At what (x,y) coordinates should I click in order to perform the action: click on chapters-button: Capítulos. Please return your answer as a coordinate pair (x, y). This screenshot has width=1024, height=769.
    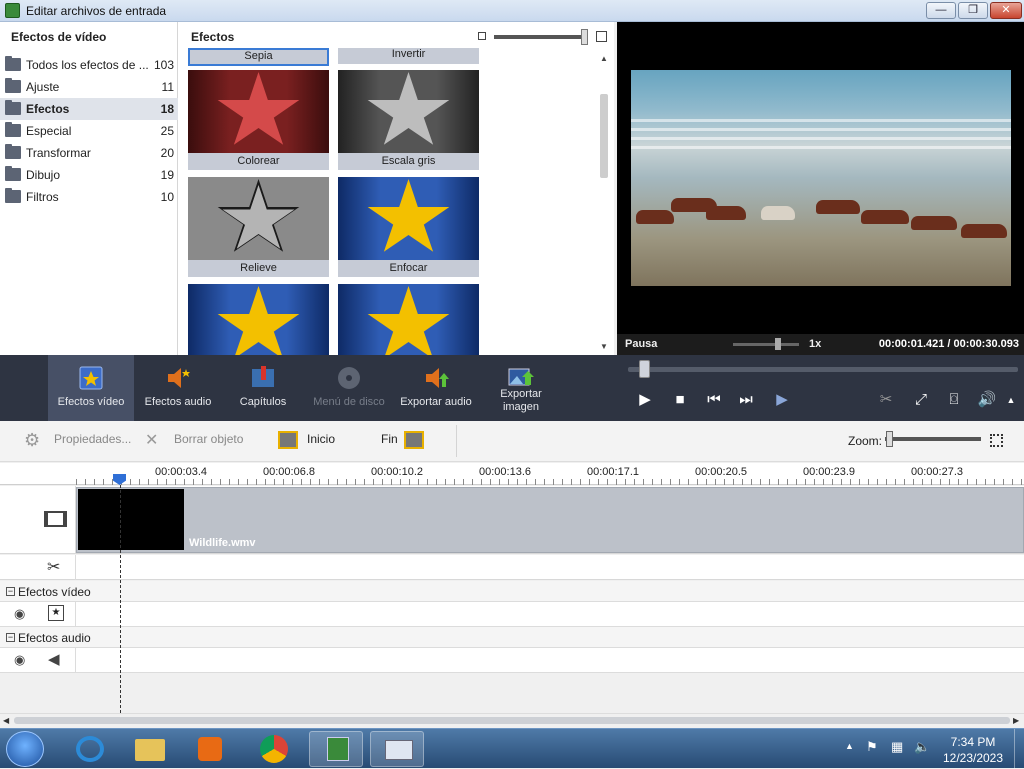
    Looking at the image, I should click on (263, 388).